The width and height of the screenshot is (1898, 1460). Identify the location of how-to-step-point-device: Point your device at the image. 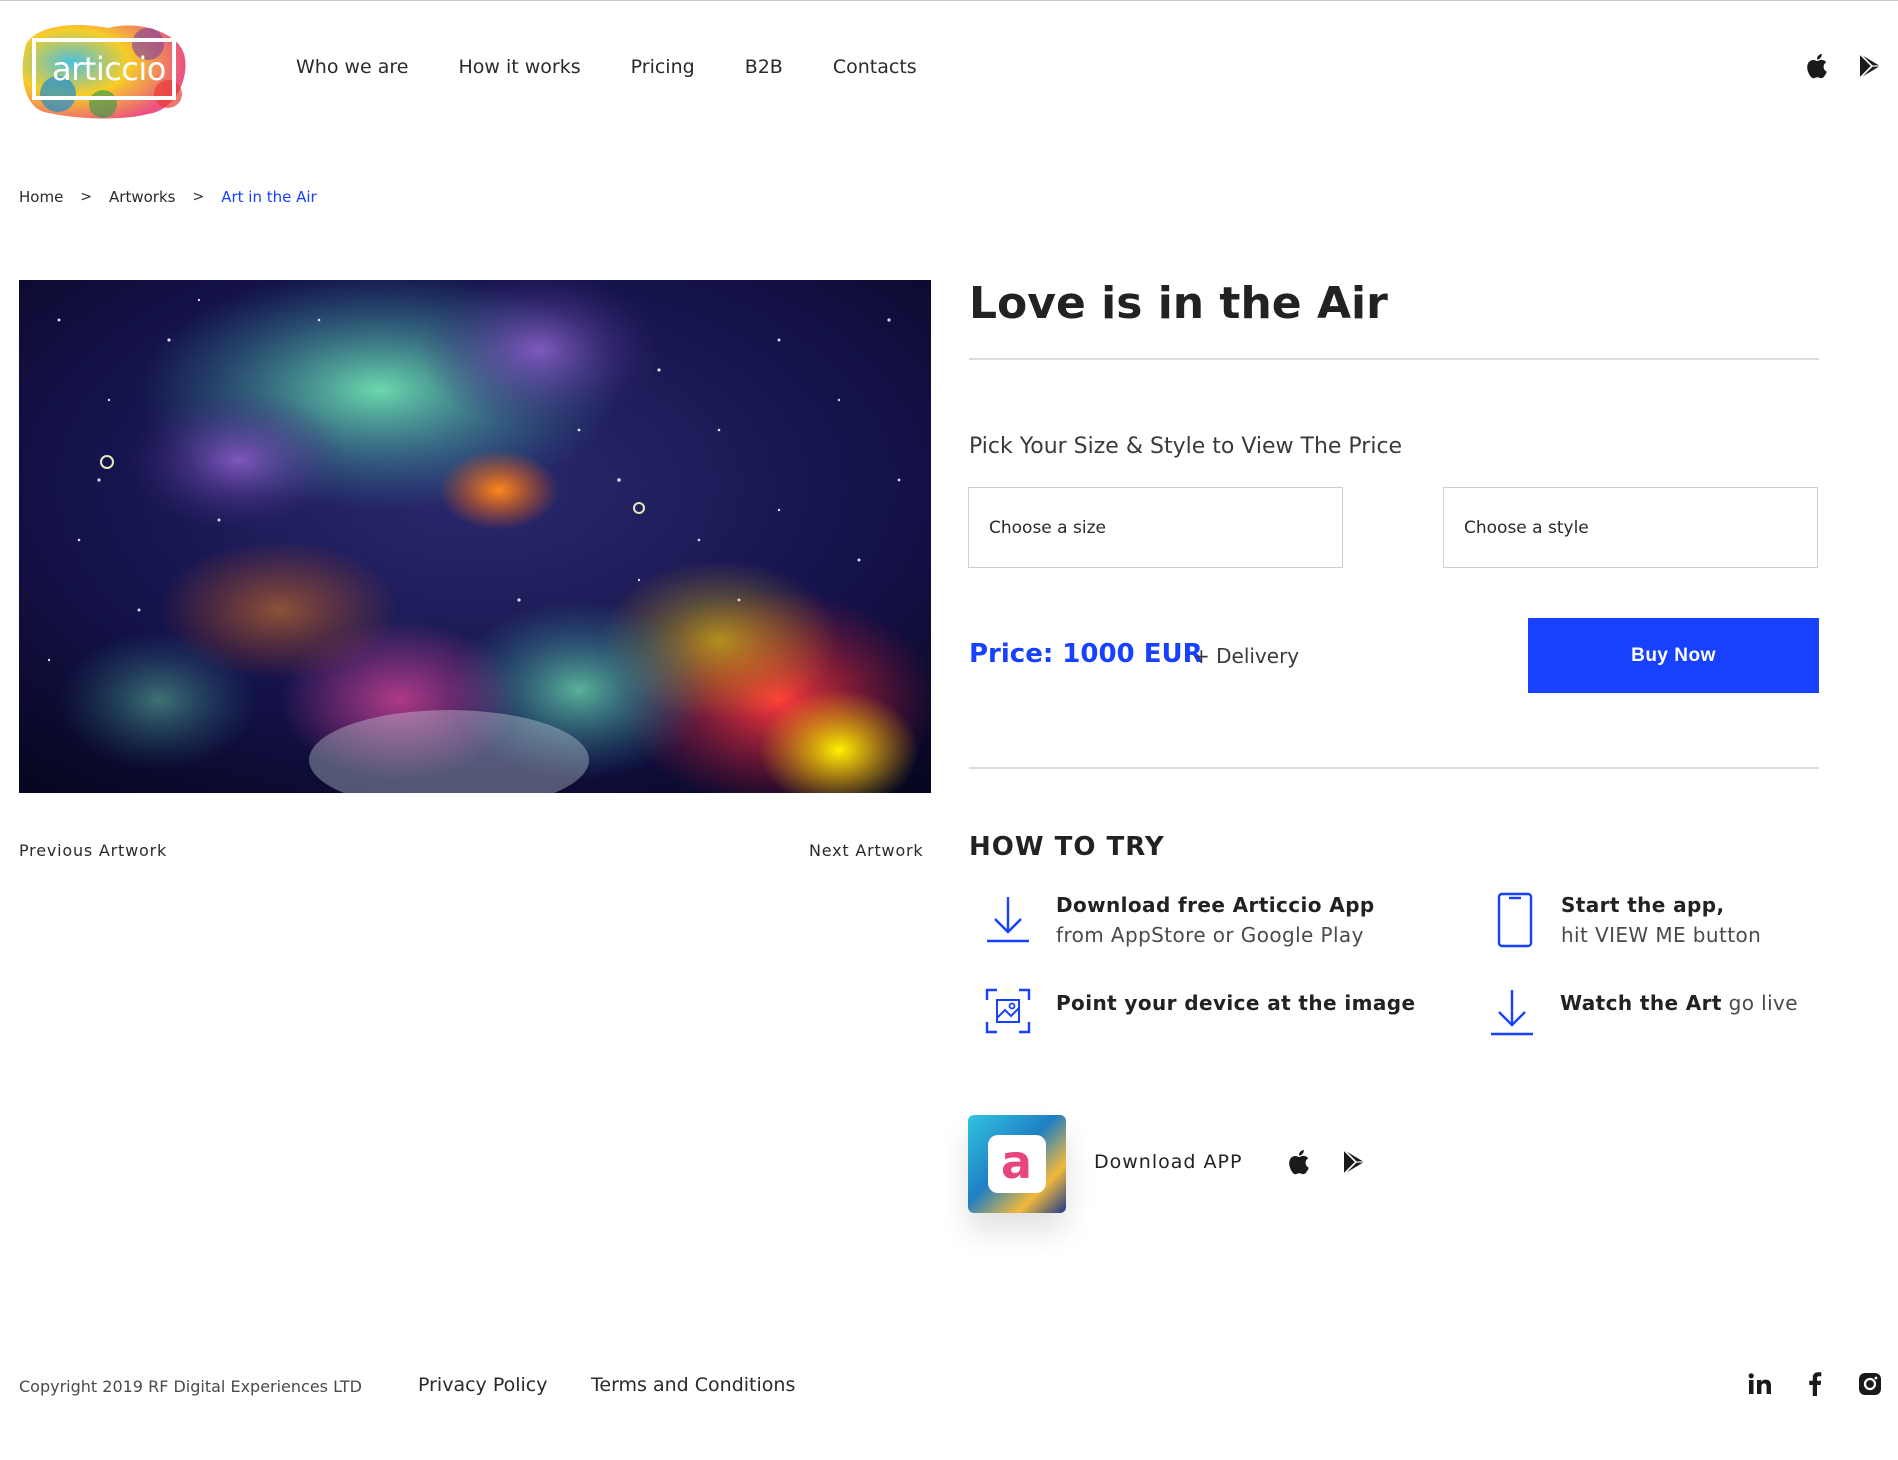
(1197, 1011).